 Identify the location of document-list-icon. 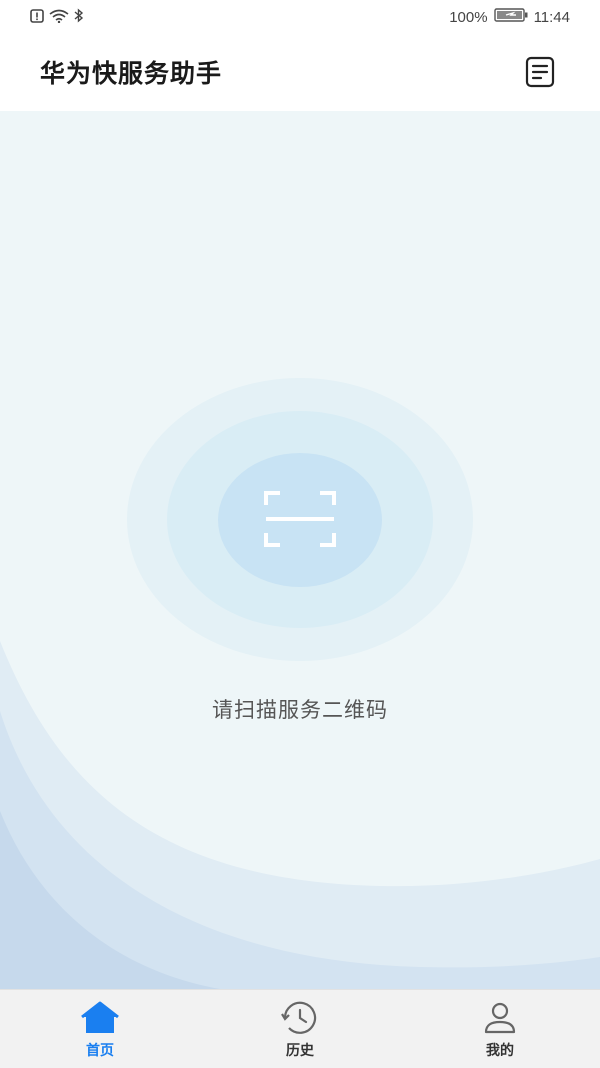
(540, 74).